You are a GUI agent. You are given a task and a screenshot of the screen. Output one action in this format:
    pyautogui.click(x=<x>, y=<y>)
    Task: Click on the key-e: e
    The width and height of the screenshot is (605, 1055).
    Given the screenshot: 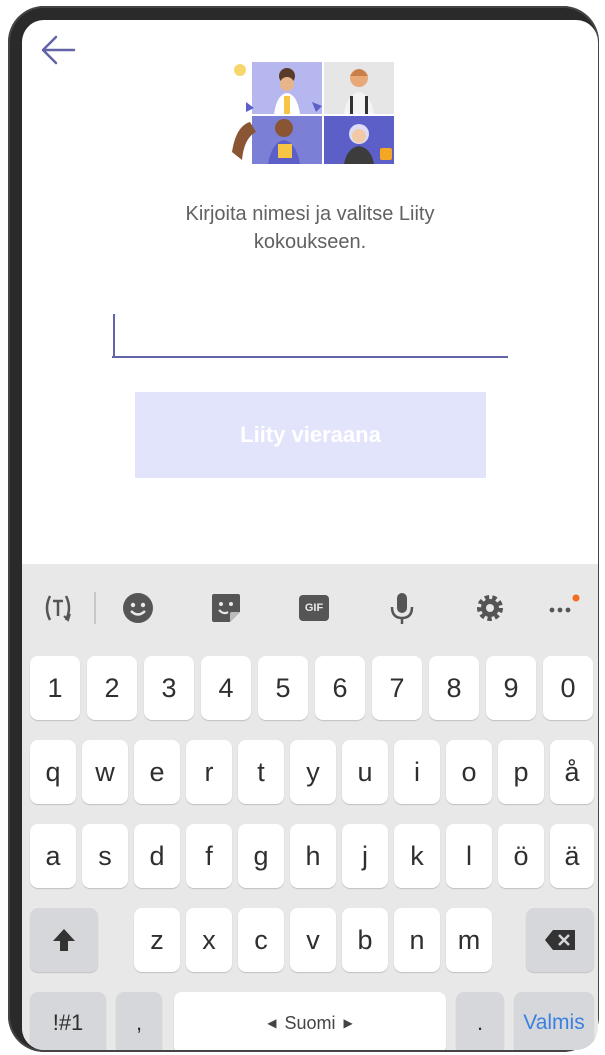 What is the action you would take?
    pyautogui.click(x=157, y=772)
    